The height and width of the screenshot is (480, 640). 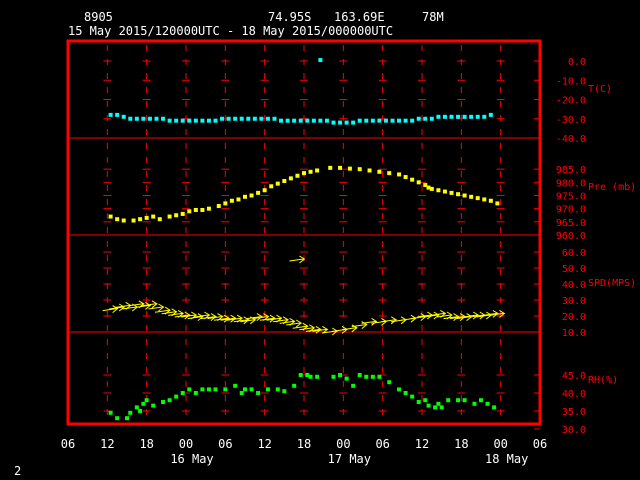 I want to click on y-tick-label: 35.0, so click(x=574, y=412).